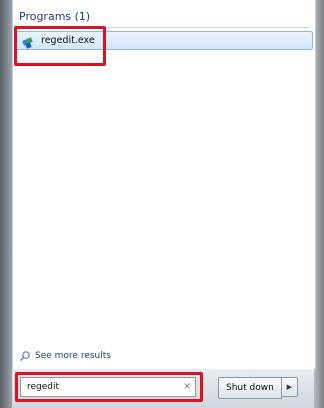 This screenshot has height=408, width=324. I want to click on shutdown-group: Shut down ▶, so click(258, 388).